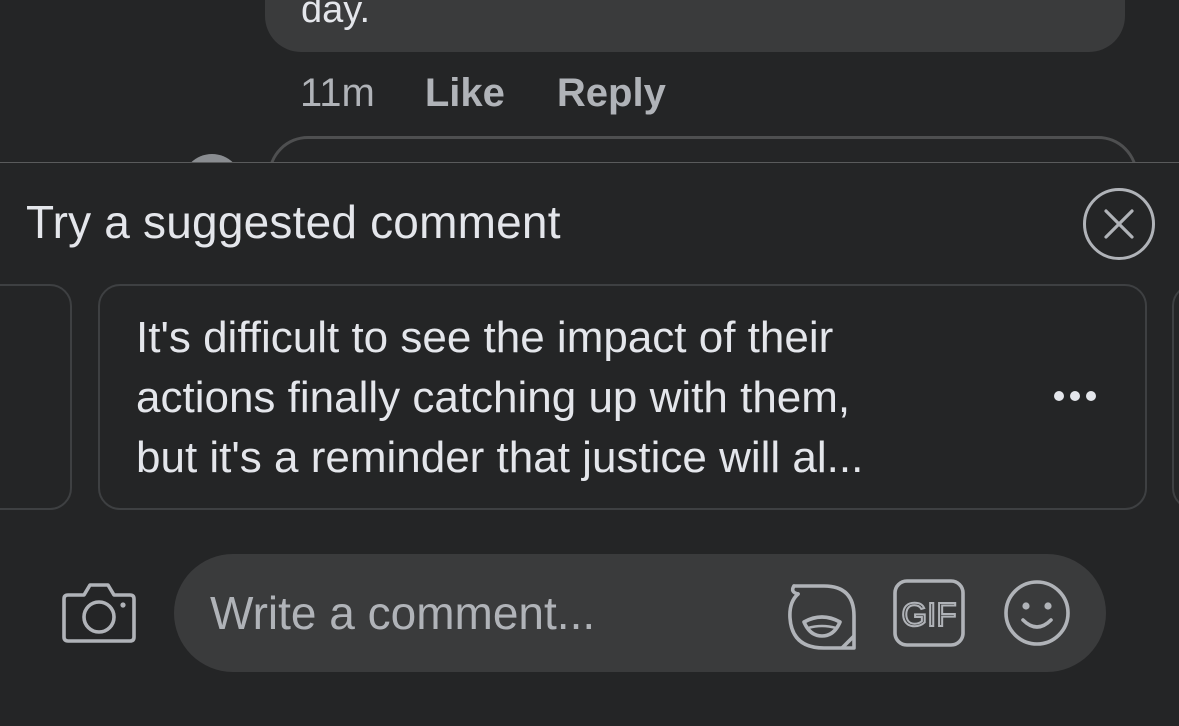 Image resolution: width=1179 pixels, height=726 pixels. What do you see at coordinates (695, 26) in the screenshot?
I see `comment-bubble: day.` at bounding box center [695, 26].